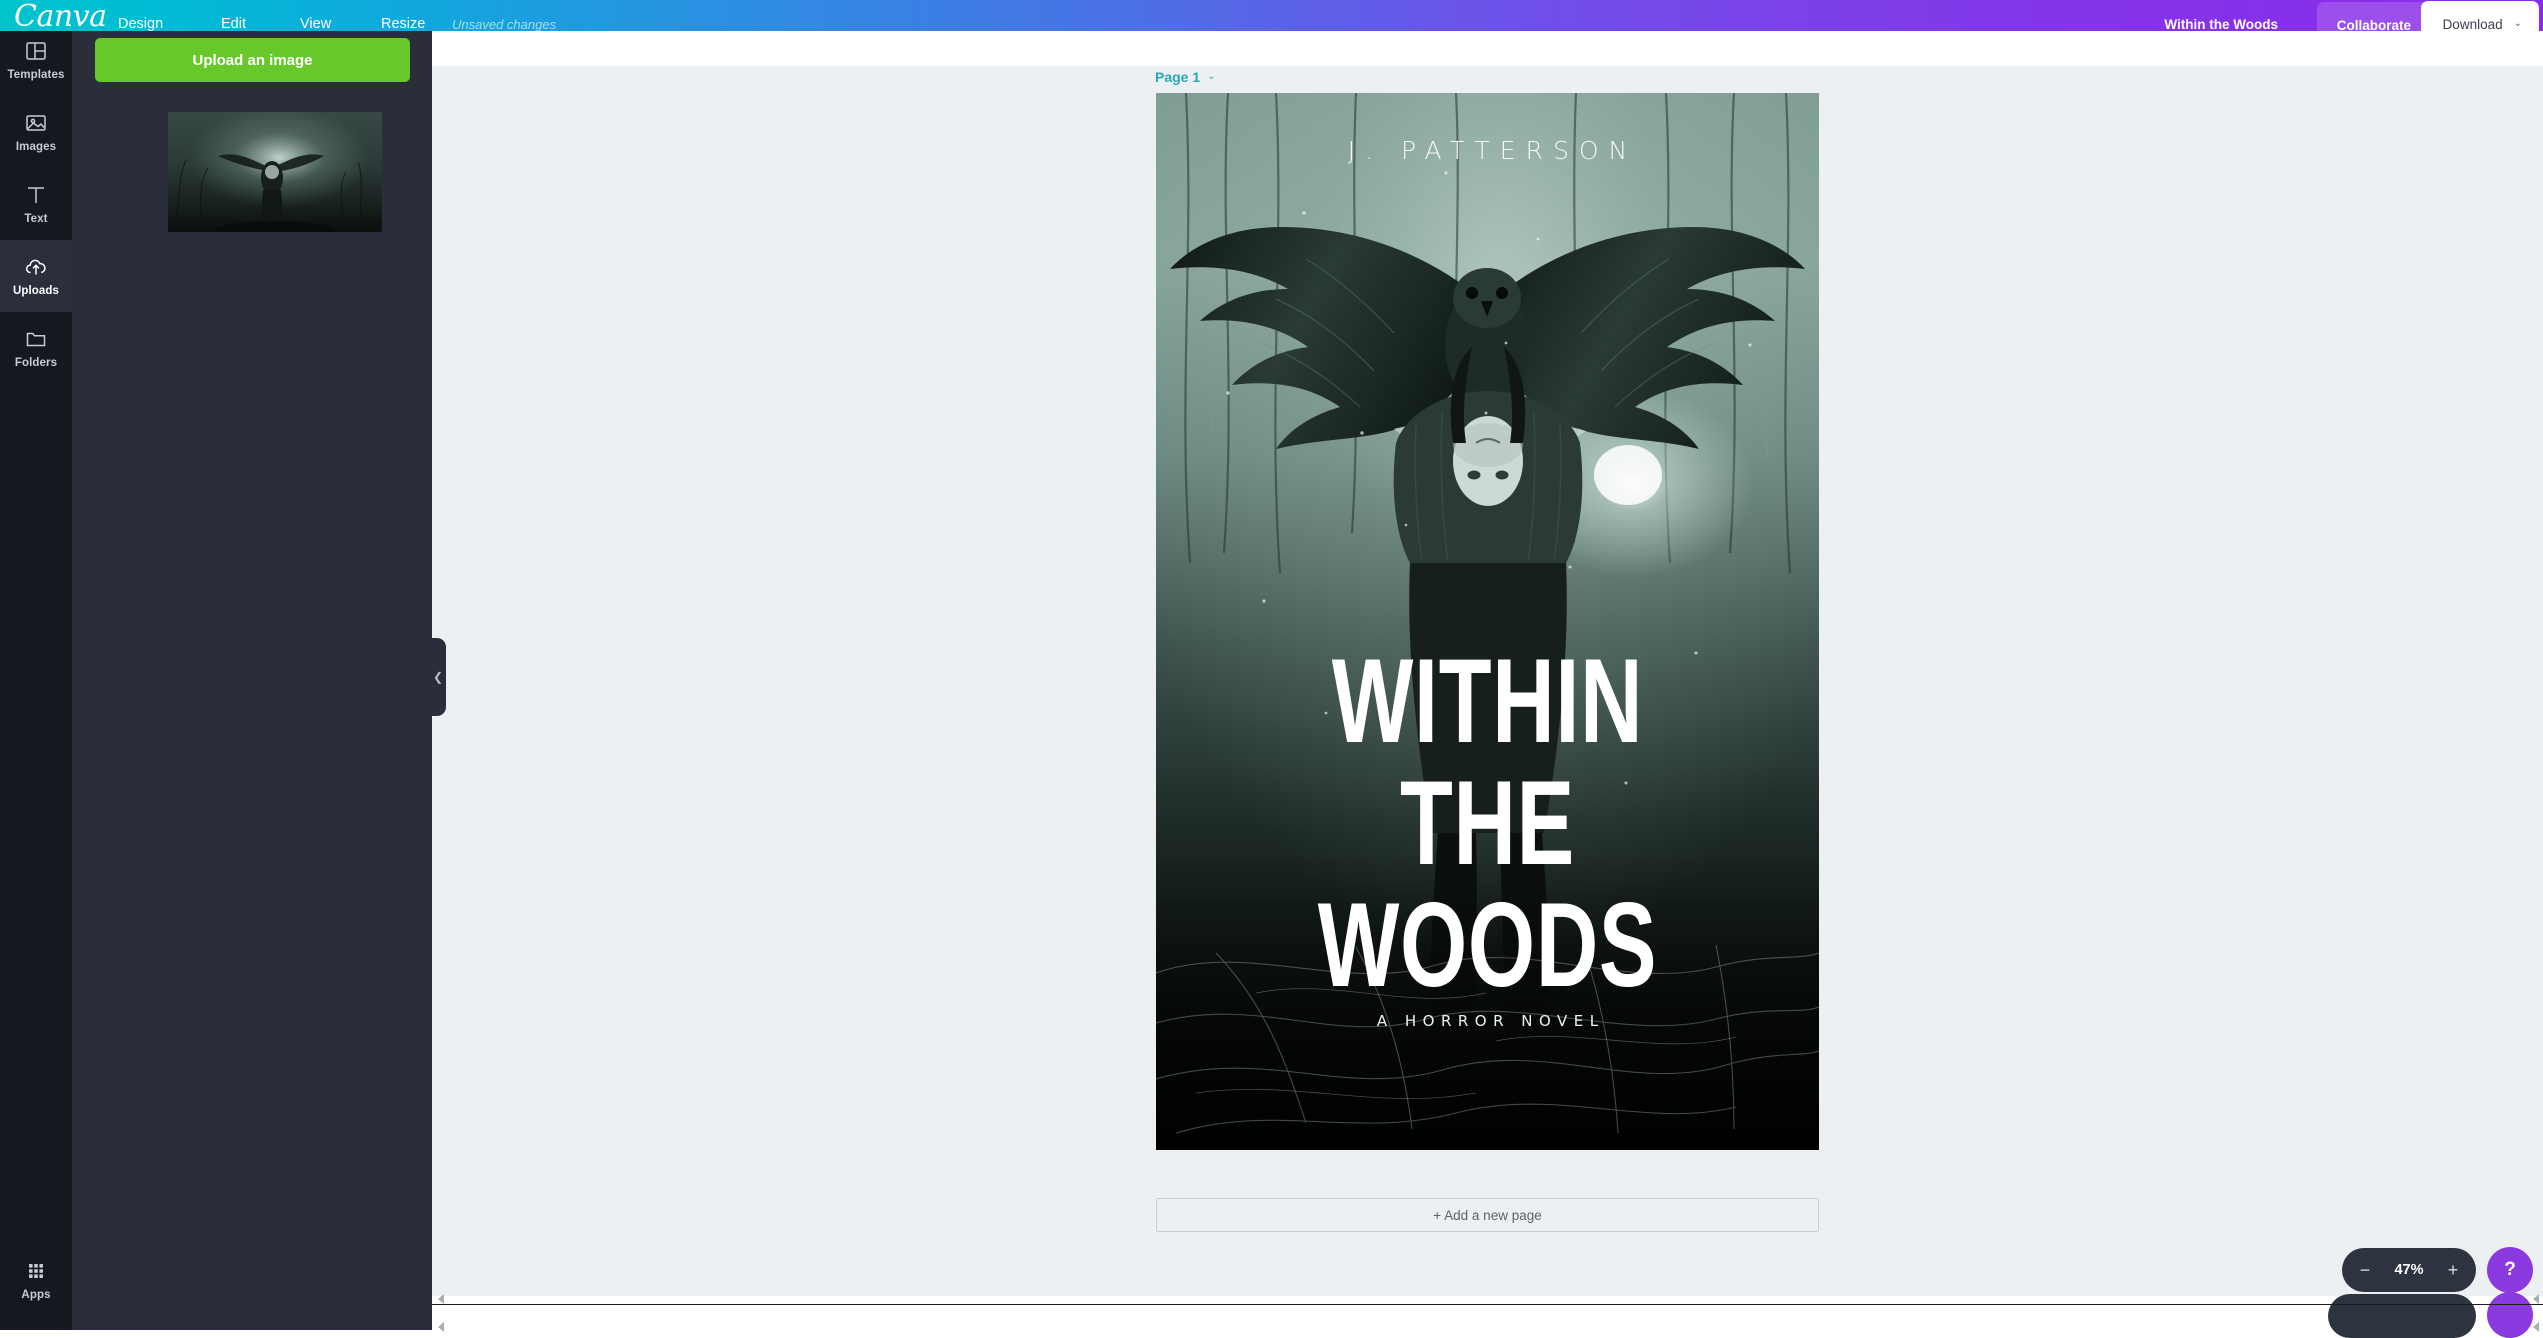 This screenshot has height=1338, width=2543. What do you see at coordinates (36, 677) in the screenshot?
I see `left-icon-rail: Templates Images Text U` at bounding box center [36, 677].